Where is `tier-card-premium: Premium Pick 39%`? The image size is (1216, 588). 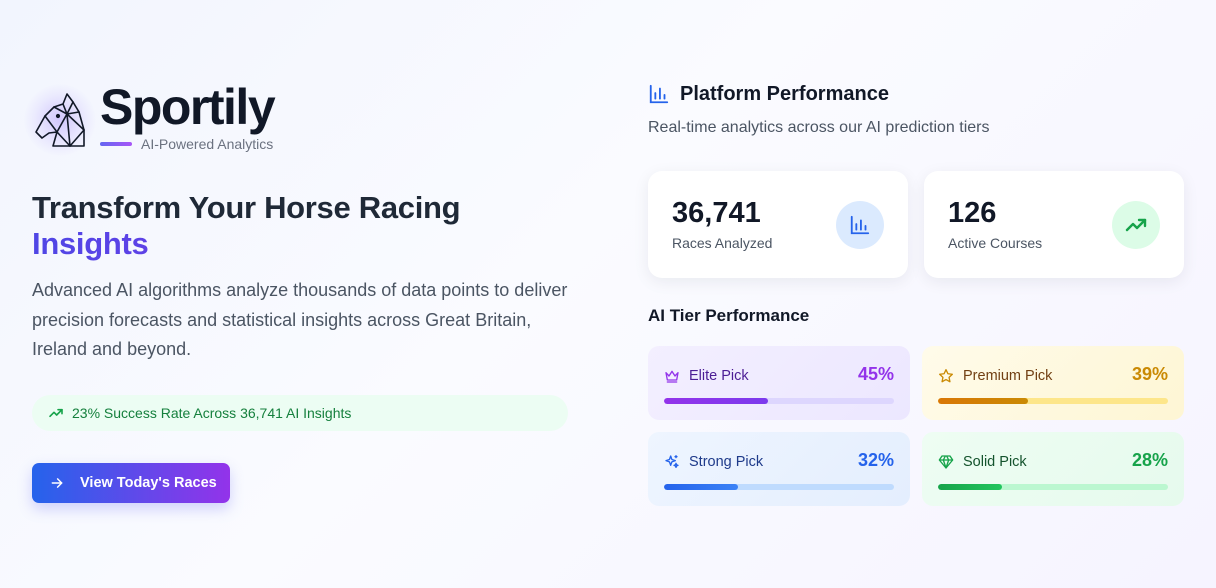
tier-card-premium: Premium Pick 39% is located at coordinates (1053, 383).